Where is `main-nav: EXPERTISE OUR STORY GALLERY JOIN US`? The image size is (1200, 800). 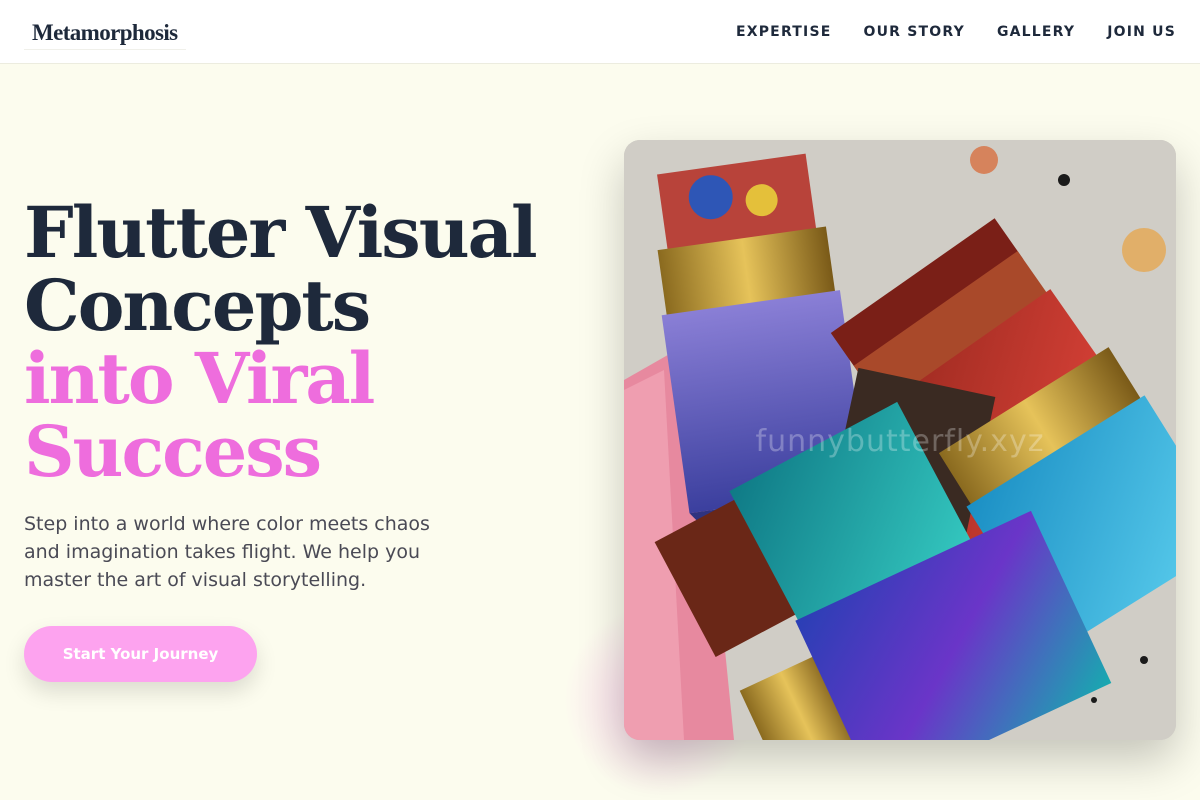 main-nav: EXPERTISE OUR STORY GALLERY JOIN US is located at coordinates (956, 32).